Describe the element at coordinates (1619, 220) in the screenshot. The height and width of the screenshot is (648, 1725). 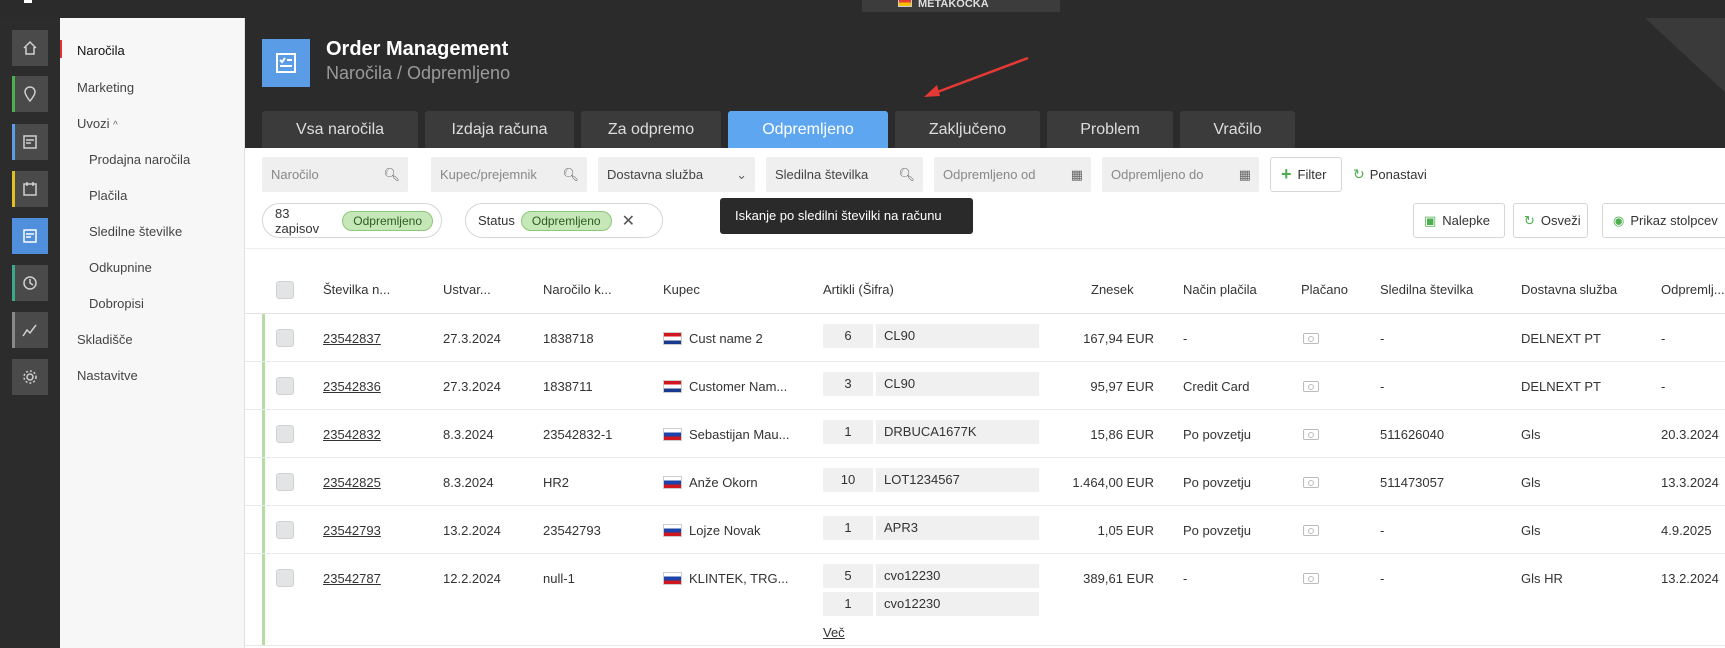
I see `eye-icon: ◉` at that location.